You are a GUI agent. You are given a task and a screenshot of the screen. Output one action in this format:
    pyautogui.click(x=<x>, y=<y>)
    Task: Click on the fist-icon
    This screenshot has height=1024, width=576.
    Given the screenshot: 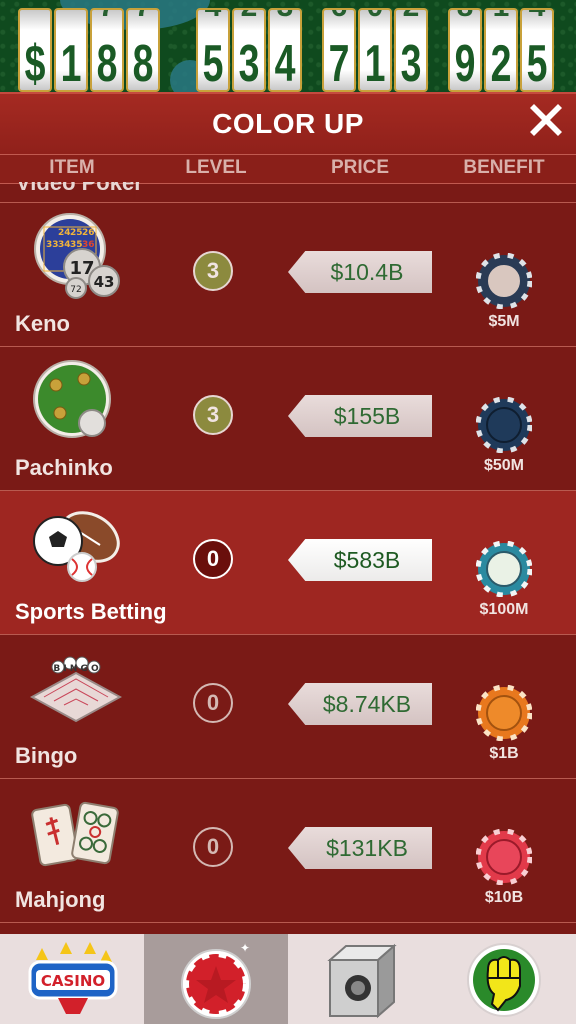 What is the action you would take?
    pyautogui.click(x=504, y=980)
    